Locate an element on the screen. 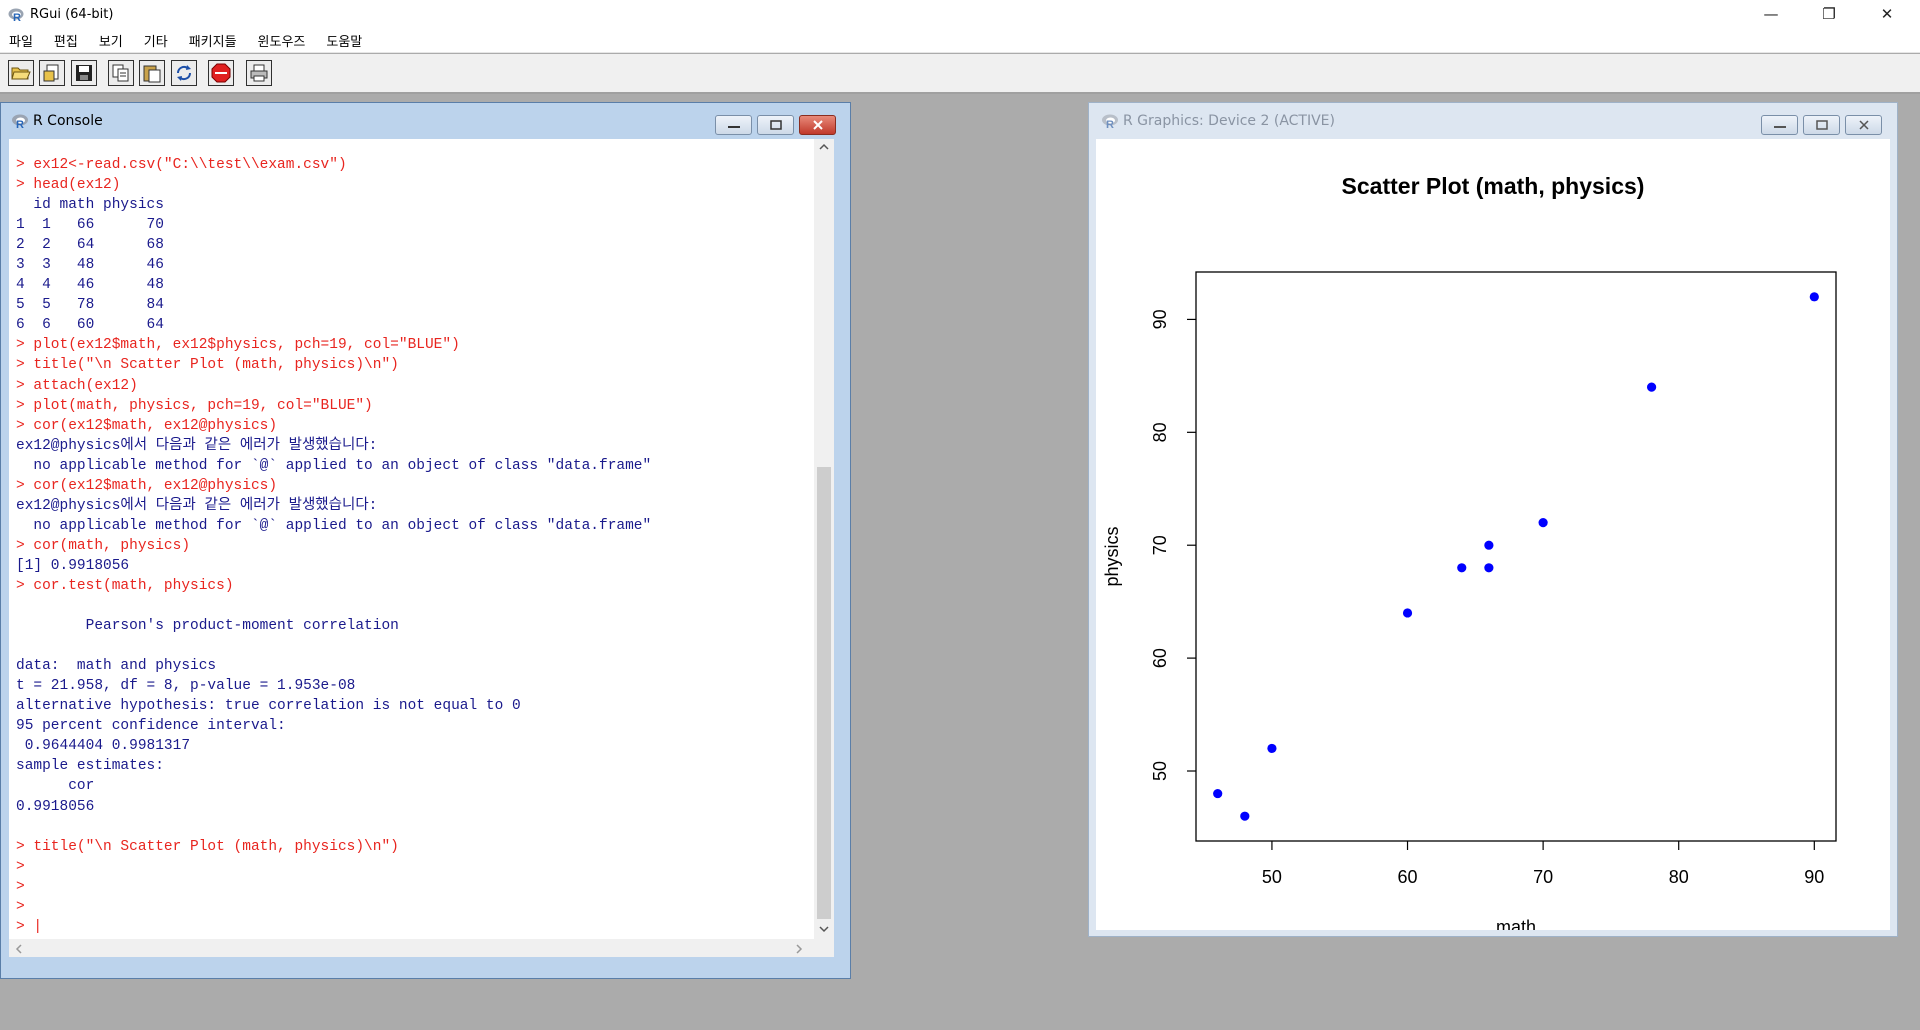 Image resolution: width=1920 pixels, height=1030 pixels. console-line: > cor.test(math, physics) is located at coordinates (125, 585).